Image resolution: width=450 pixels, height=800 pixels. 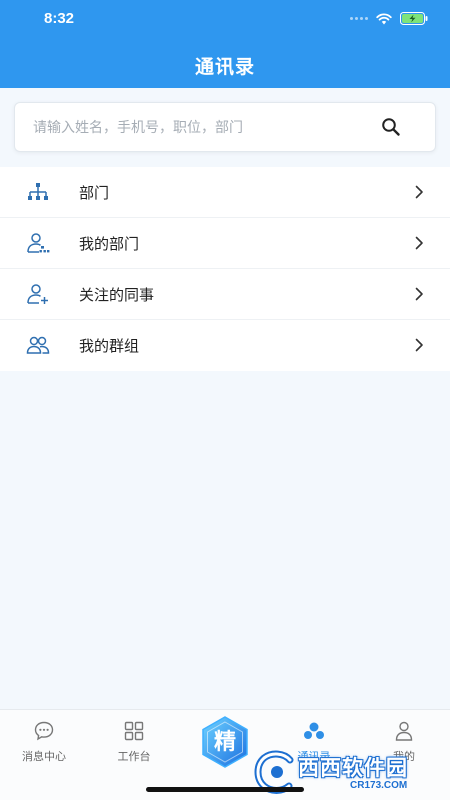 What do you see at coordinates (117, 295) in the screenshot?
I see `menu-item-label: 关注的同事` at bounding box center [117, 295].